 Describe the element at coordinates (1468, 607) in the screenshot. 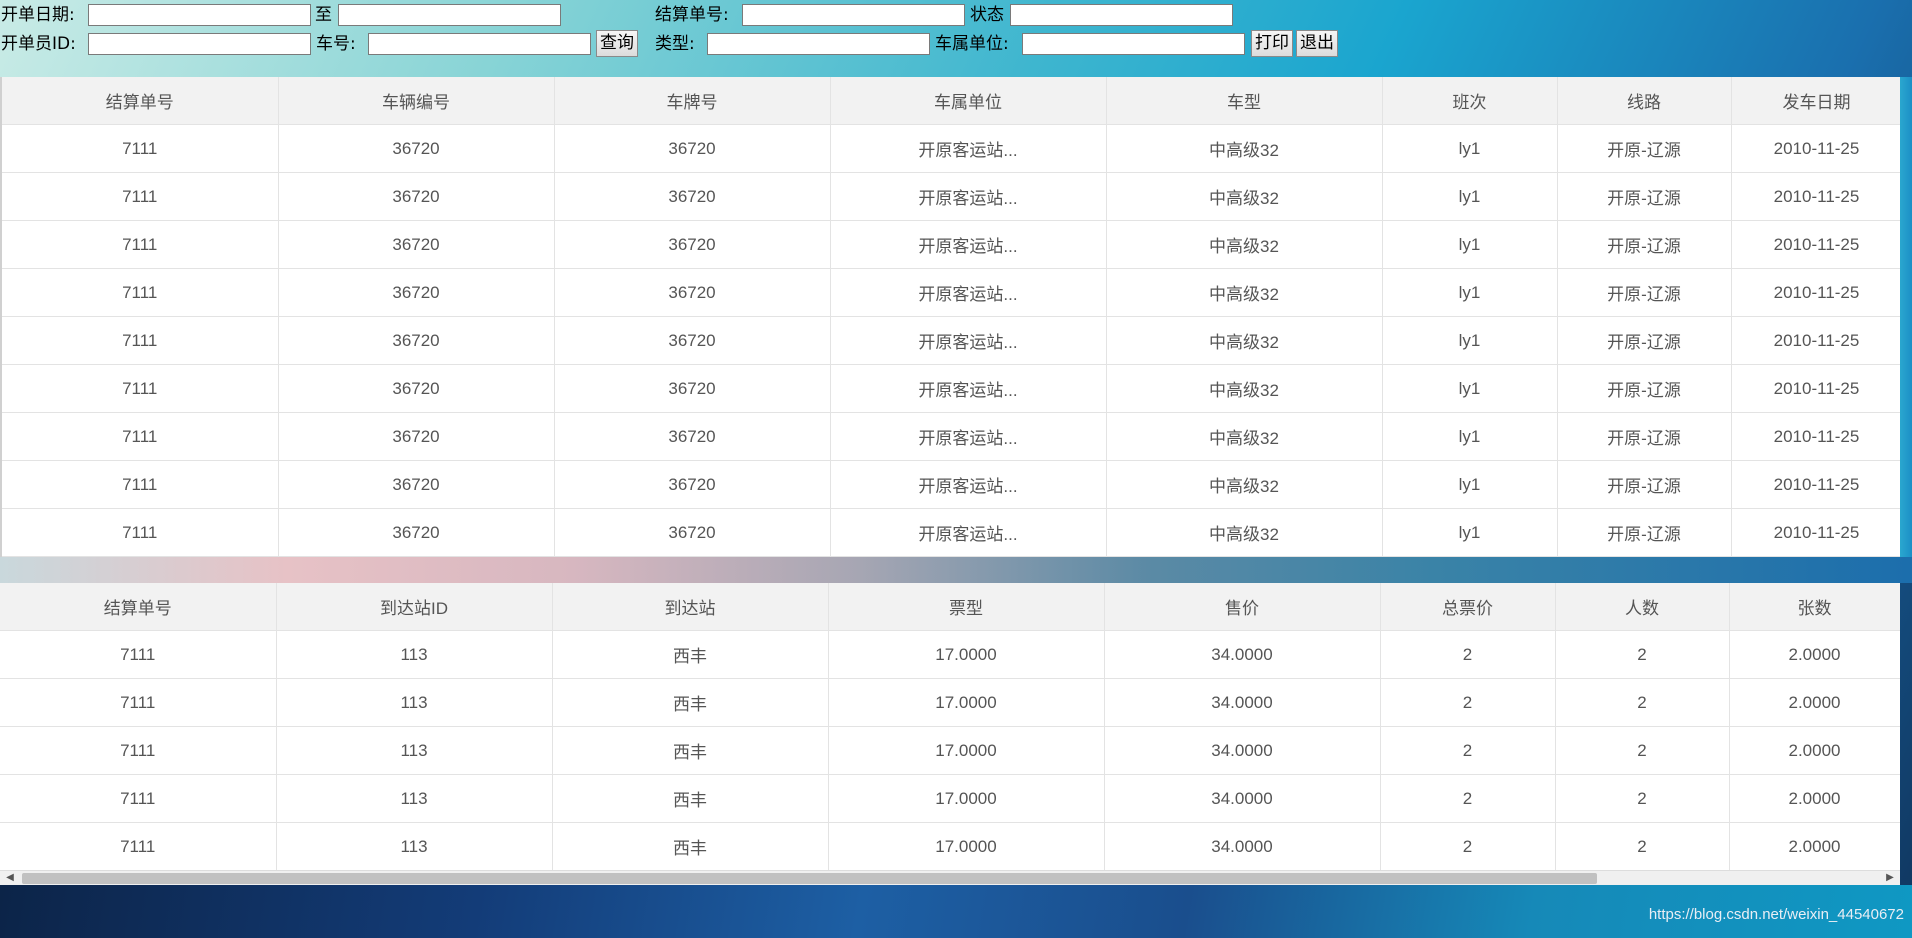

I see `column-header: 总票价` at that location.